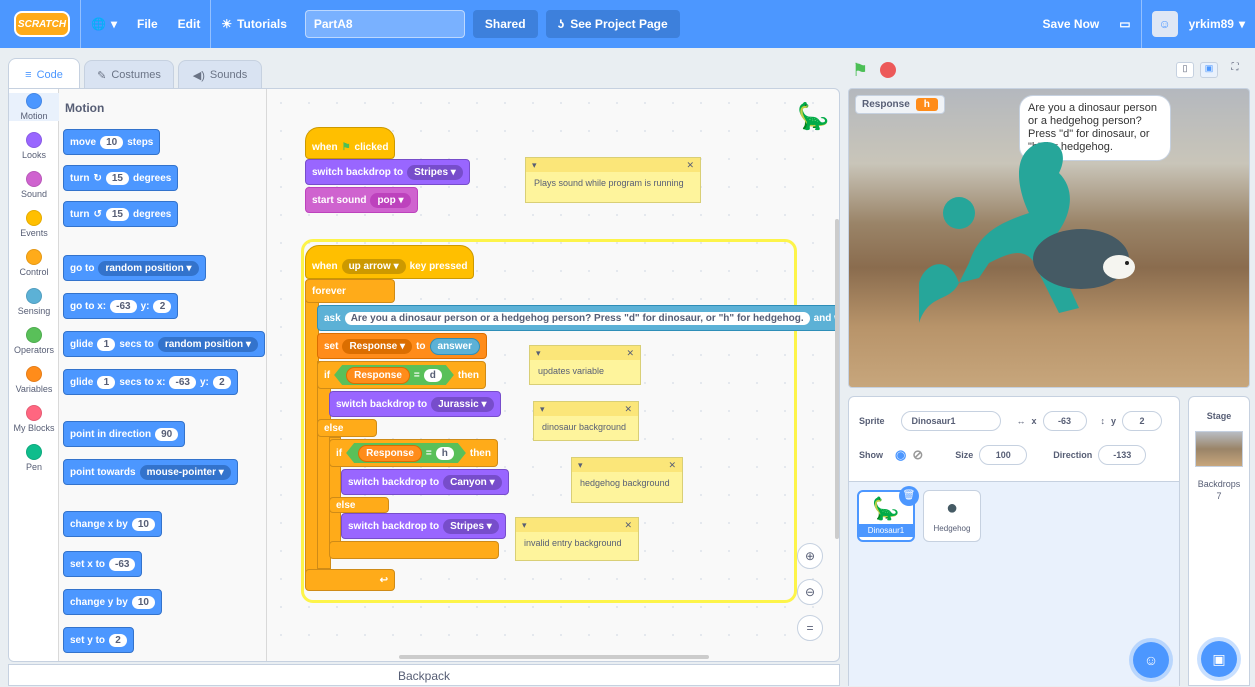 The image size is (1255, 687). What do you see at coordinates (143, 602) in the screenshot?
I see `y-input: 10` at bounding box center [143, 602].